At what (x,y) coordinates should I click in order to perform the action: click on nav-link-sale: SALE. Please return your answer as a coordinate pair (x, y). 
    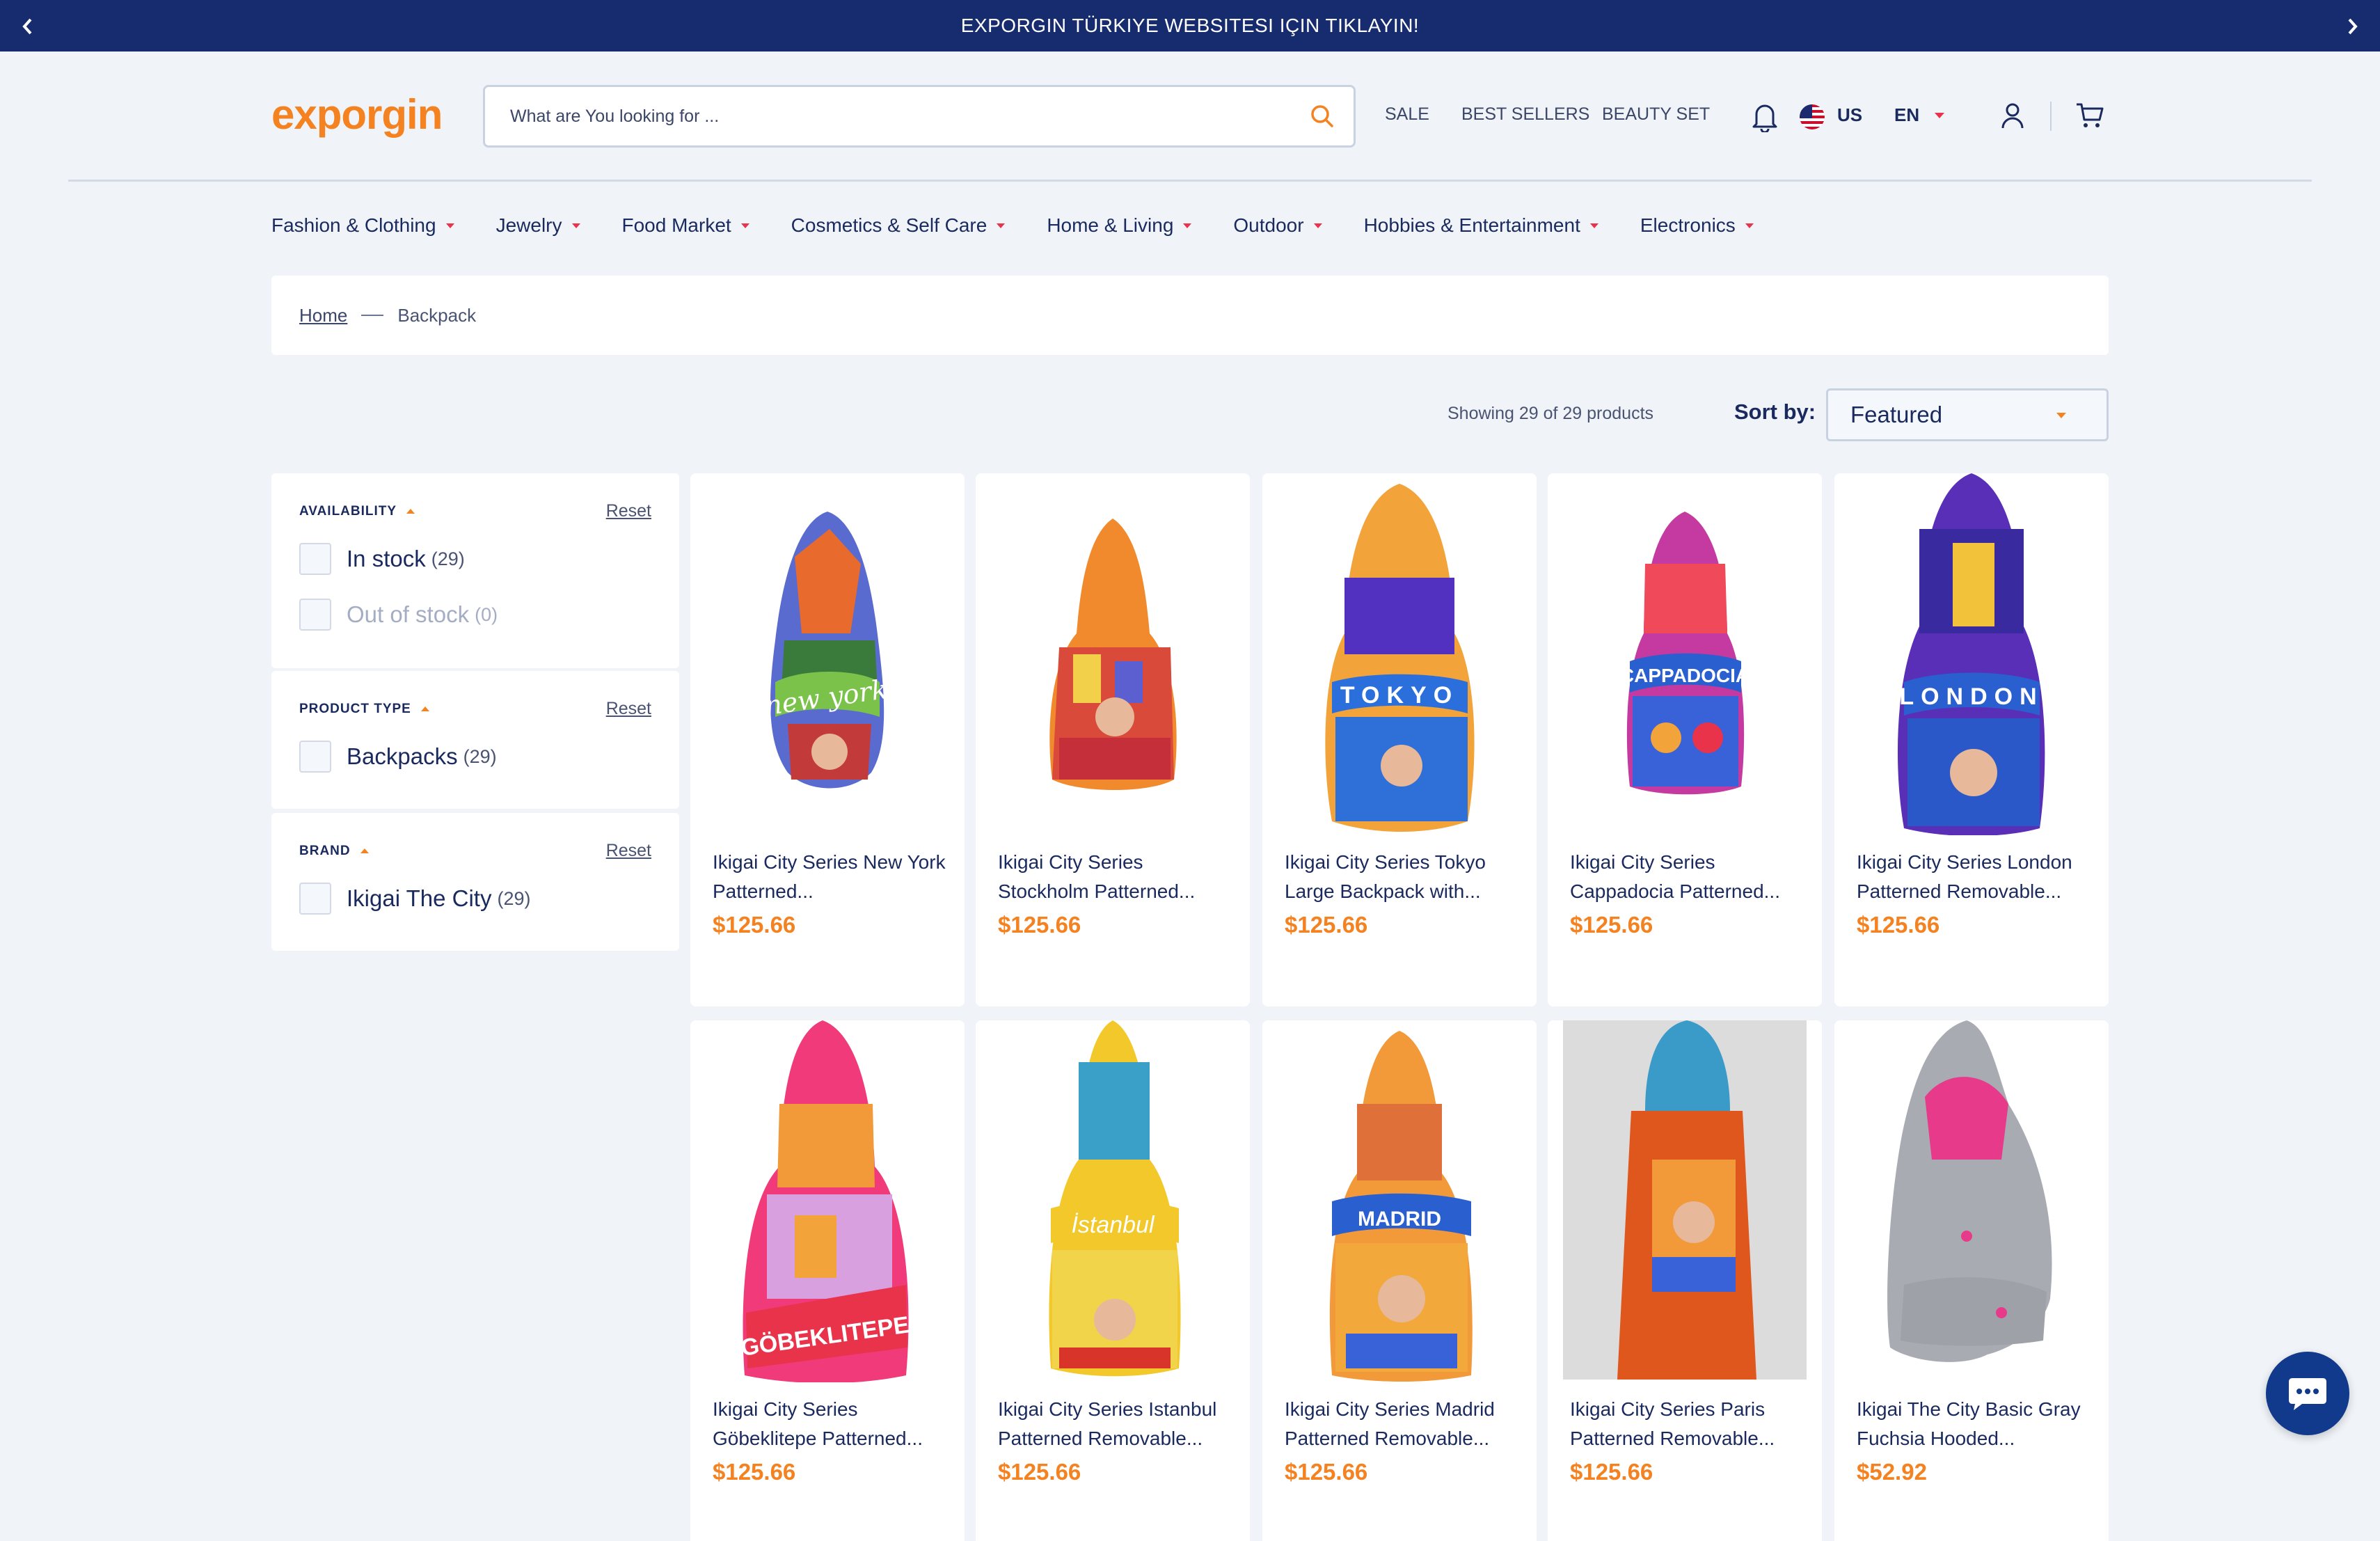
    Looking at the image, I should click on (1407, 114).